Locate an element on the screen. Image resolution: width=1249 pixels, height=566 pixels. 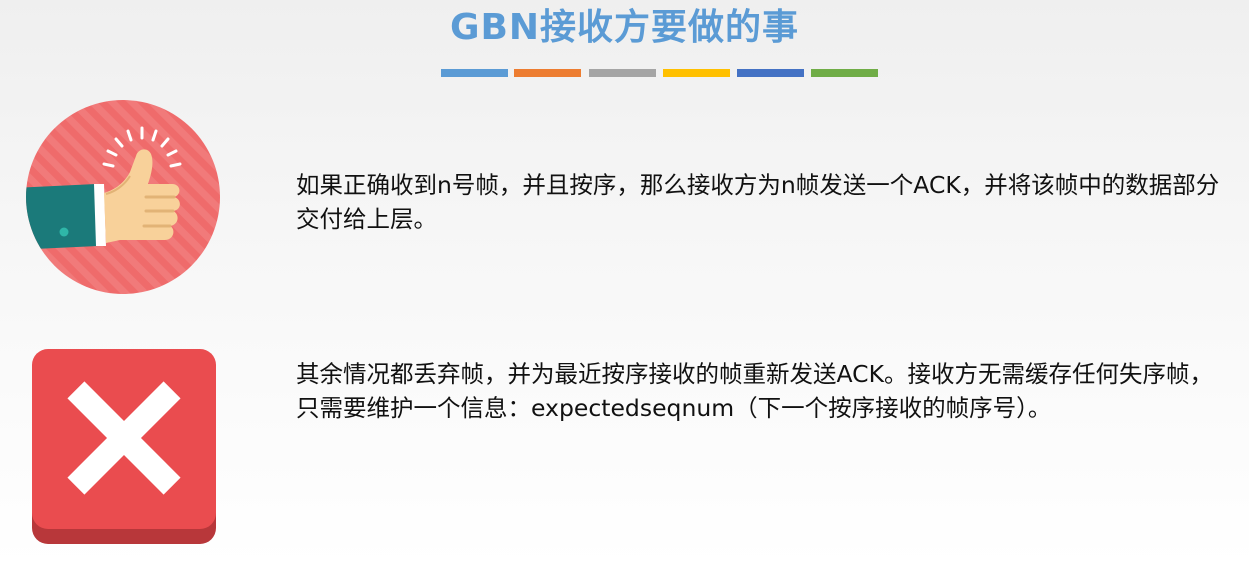
underline-bar-green is located at coordinates (844, 73).